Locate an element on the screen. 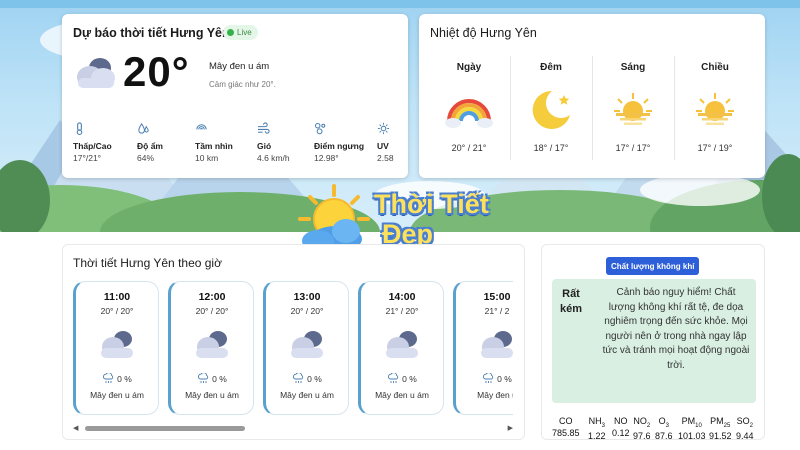  pollutant-co: CO 785.85 is located at coordinates (566, 427).